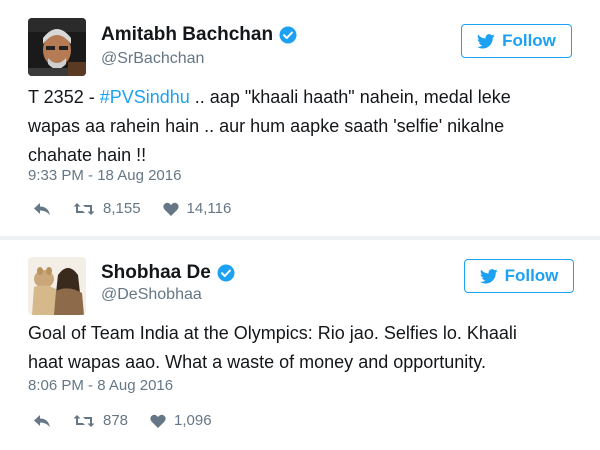  I want to click on tweet-actions: 878 1,096, so click(122, 420).